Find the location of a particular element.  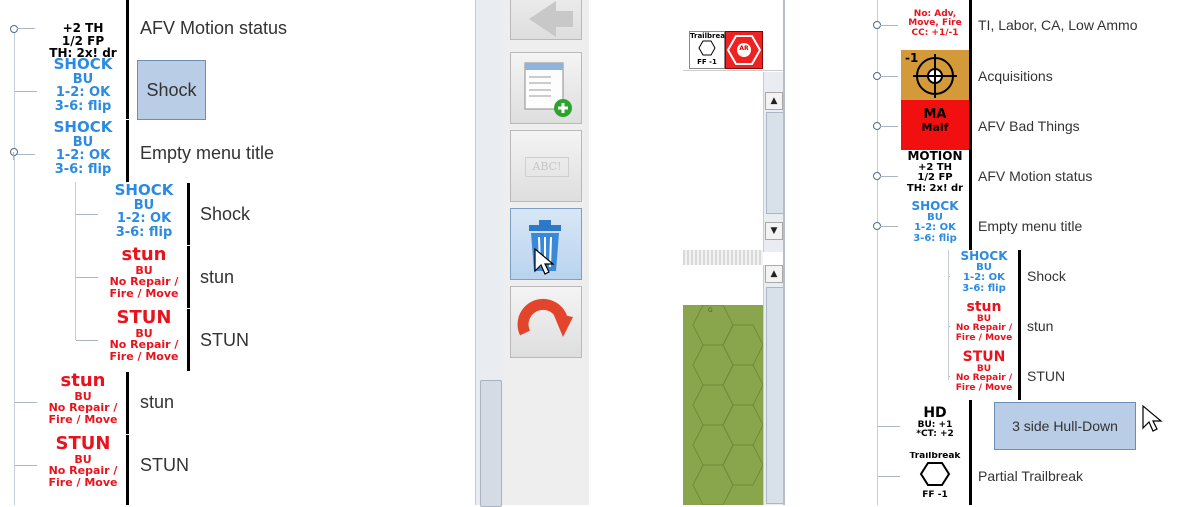

new-menu-button is located at coordinates (546, 88).